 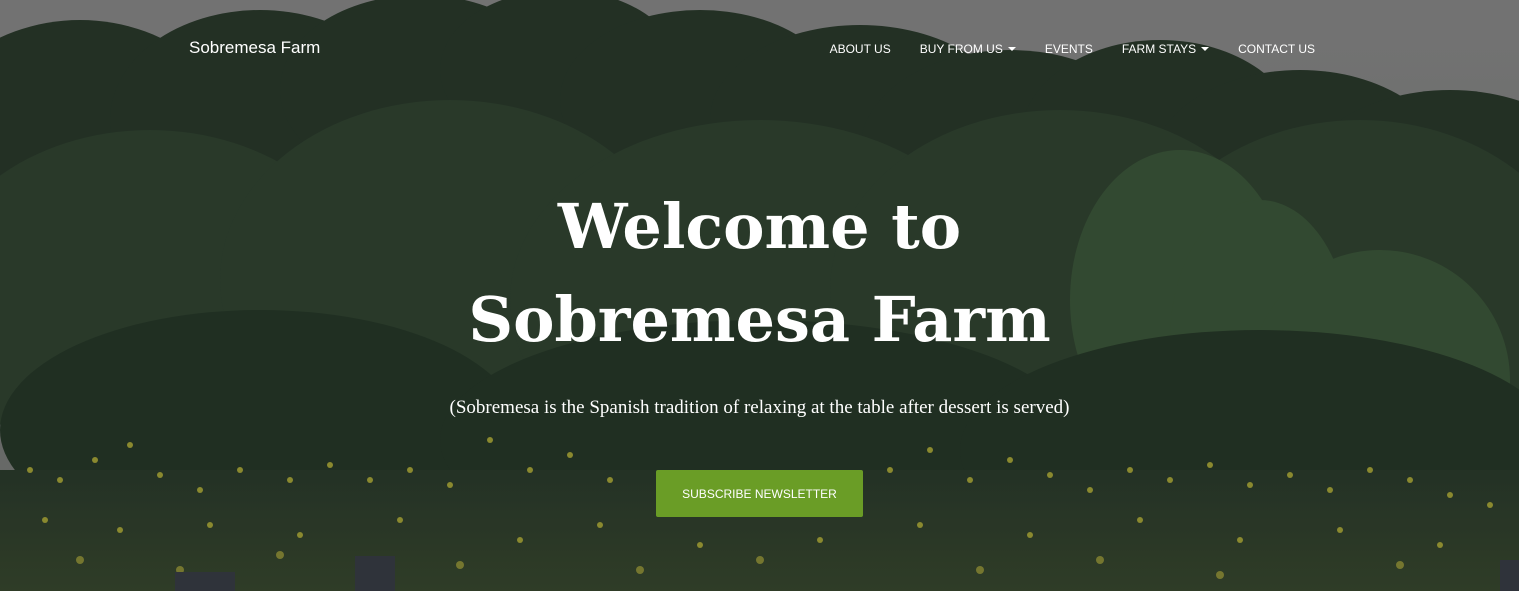 I want to click on nav-item-label: EVENTS, so click(x=1068, y=49).